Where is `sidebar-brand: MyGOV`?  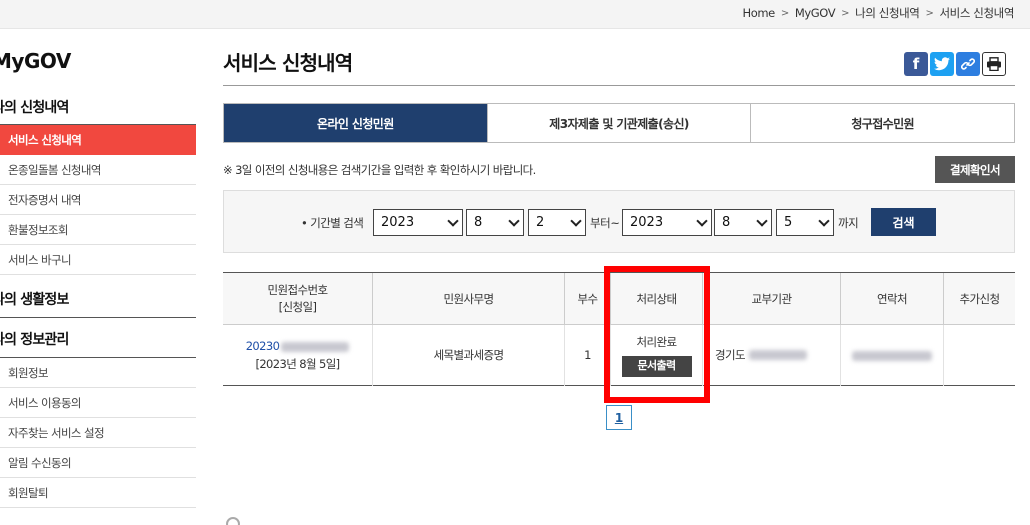 sidebar-brand: MyGOV is located at coordinates (35, 61).